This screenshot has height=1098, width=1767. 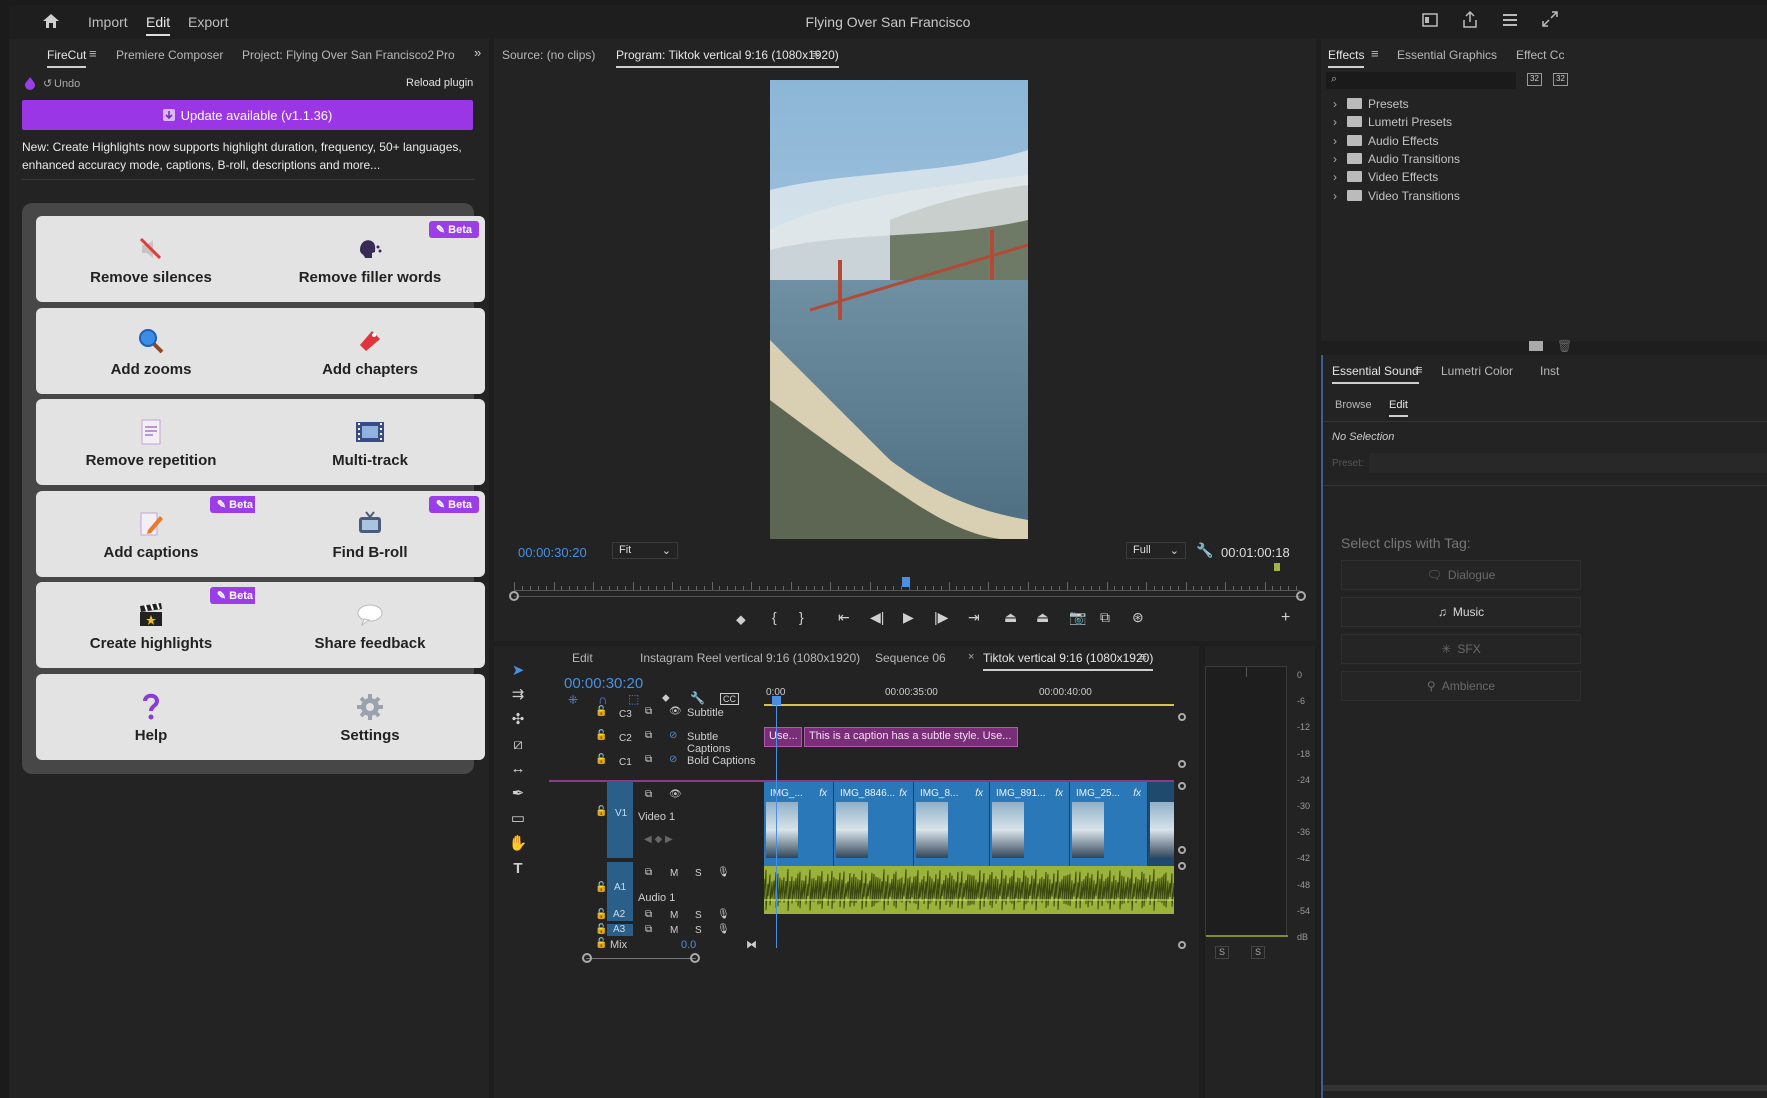 What do you see at coordinates (518, 768) in the screenshot?
I see `slip-tool-icon: ↔` at bounding box center [518, 768].